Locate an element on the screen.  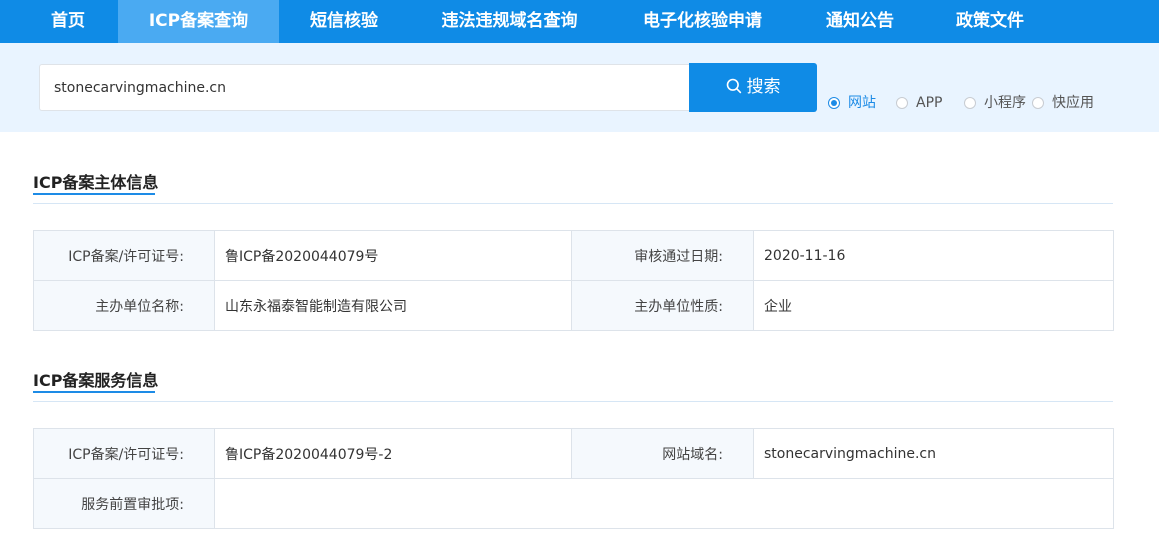
nav-policy: 政策文件 is located at coordinates (990, 21).